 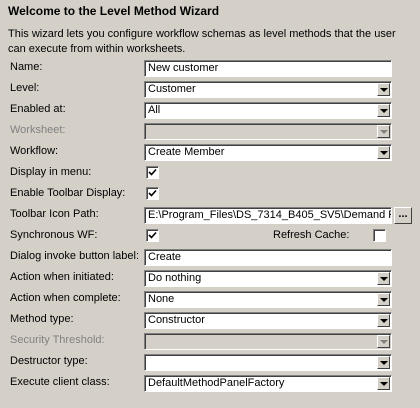 What do you see at coordinates (25, 88) in the screenshot?
I see `level-label: Level:` at bounding box center [25, 88].